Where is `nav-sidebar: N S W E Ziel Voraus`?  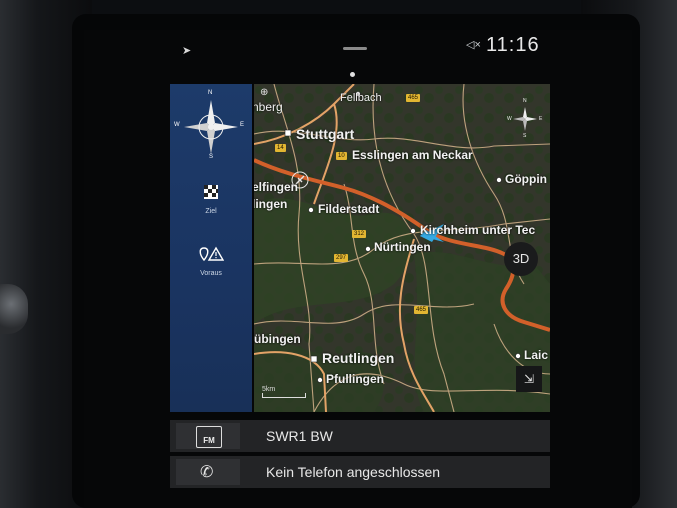 nav-sidebar: N S W E Ziel Voraus is located at coordinates (211, 248).